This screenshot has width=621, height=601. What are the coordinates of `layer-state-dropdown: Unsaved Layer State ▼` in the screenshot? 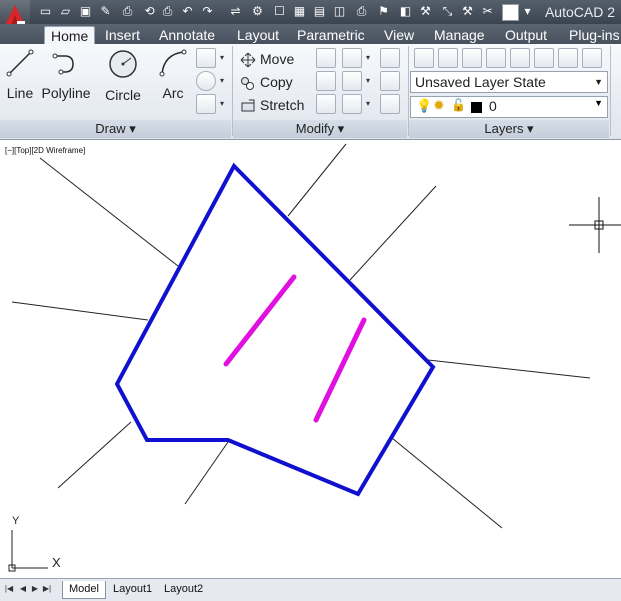 It's located at (509, 82).